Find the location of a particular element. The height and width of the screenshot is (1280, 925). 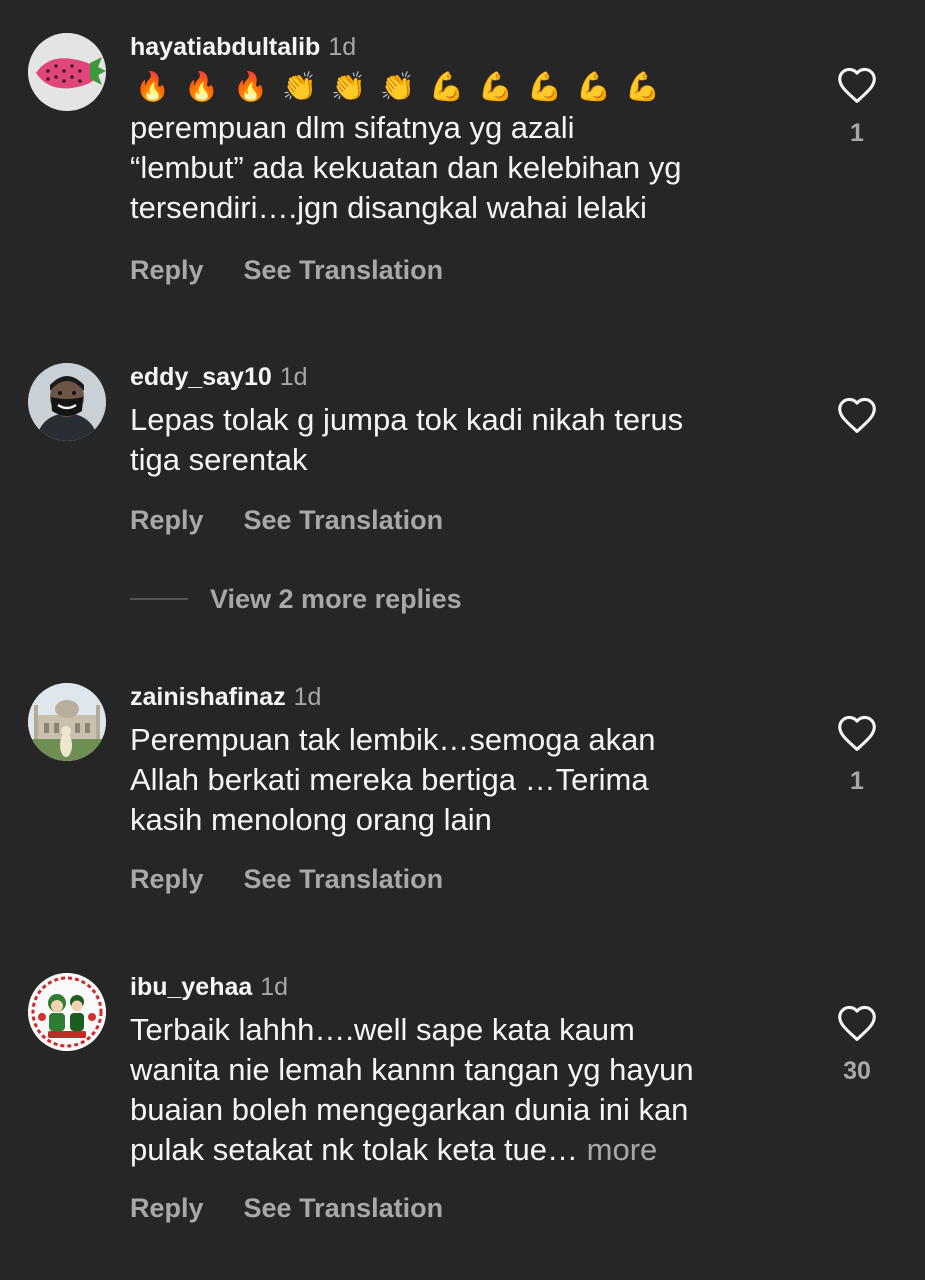

comment-header: eddy_say10 1d is located at coordinates (470, 377).